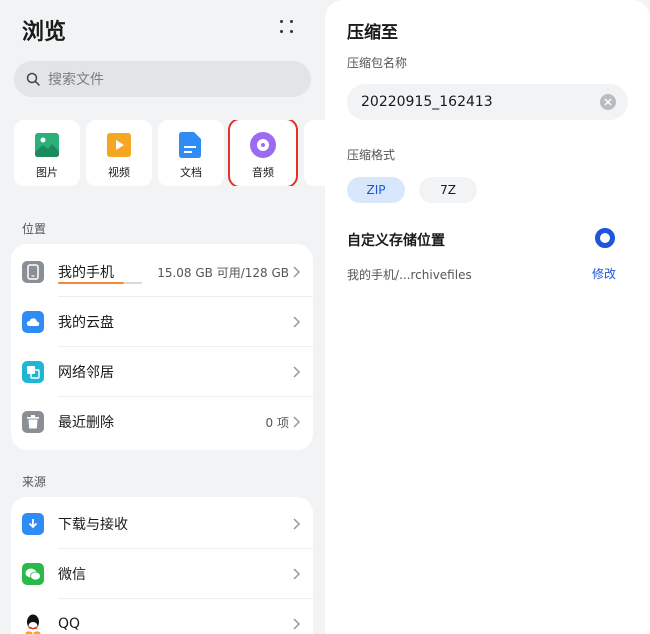  Describe the element at coordinates (377, 63) in the screenshot. I see `archive-name-label: 压缩包名称` at that location.